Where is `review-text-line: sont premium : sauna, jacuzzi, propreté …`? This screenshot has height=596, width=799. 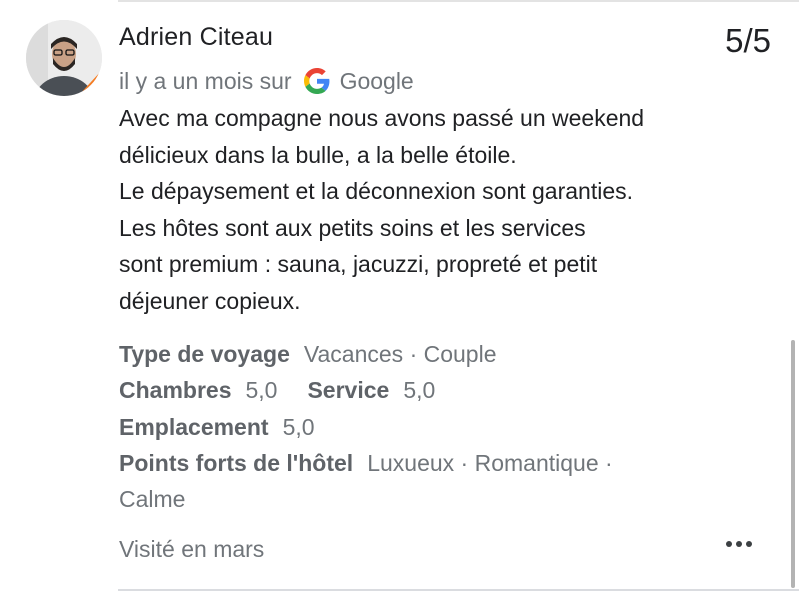 review-text-line: sont premium : sauna, jacuzzi, propreté … is located at coordinates (358, 264).